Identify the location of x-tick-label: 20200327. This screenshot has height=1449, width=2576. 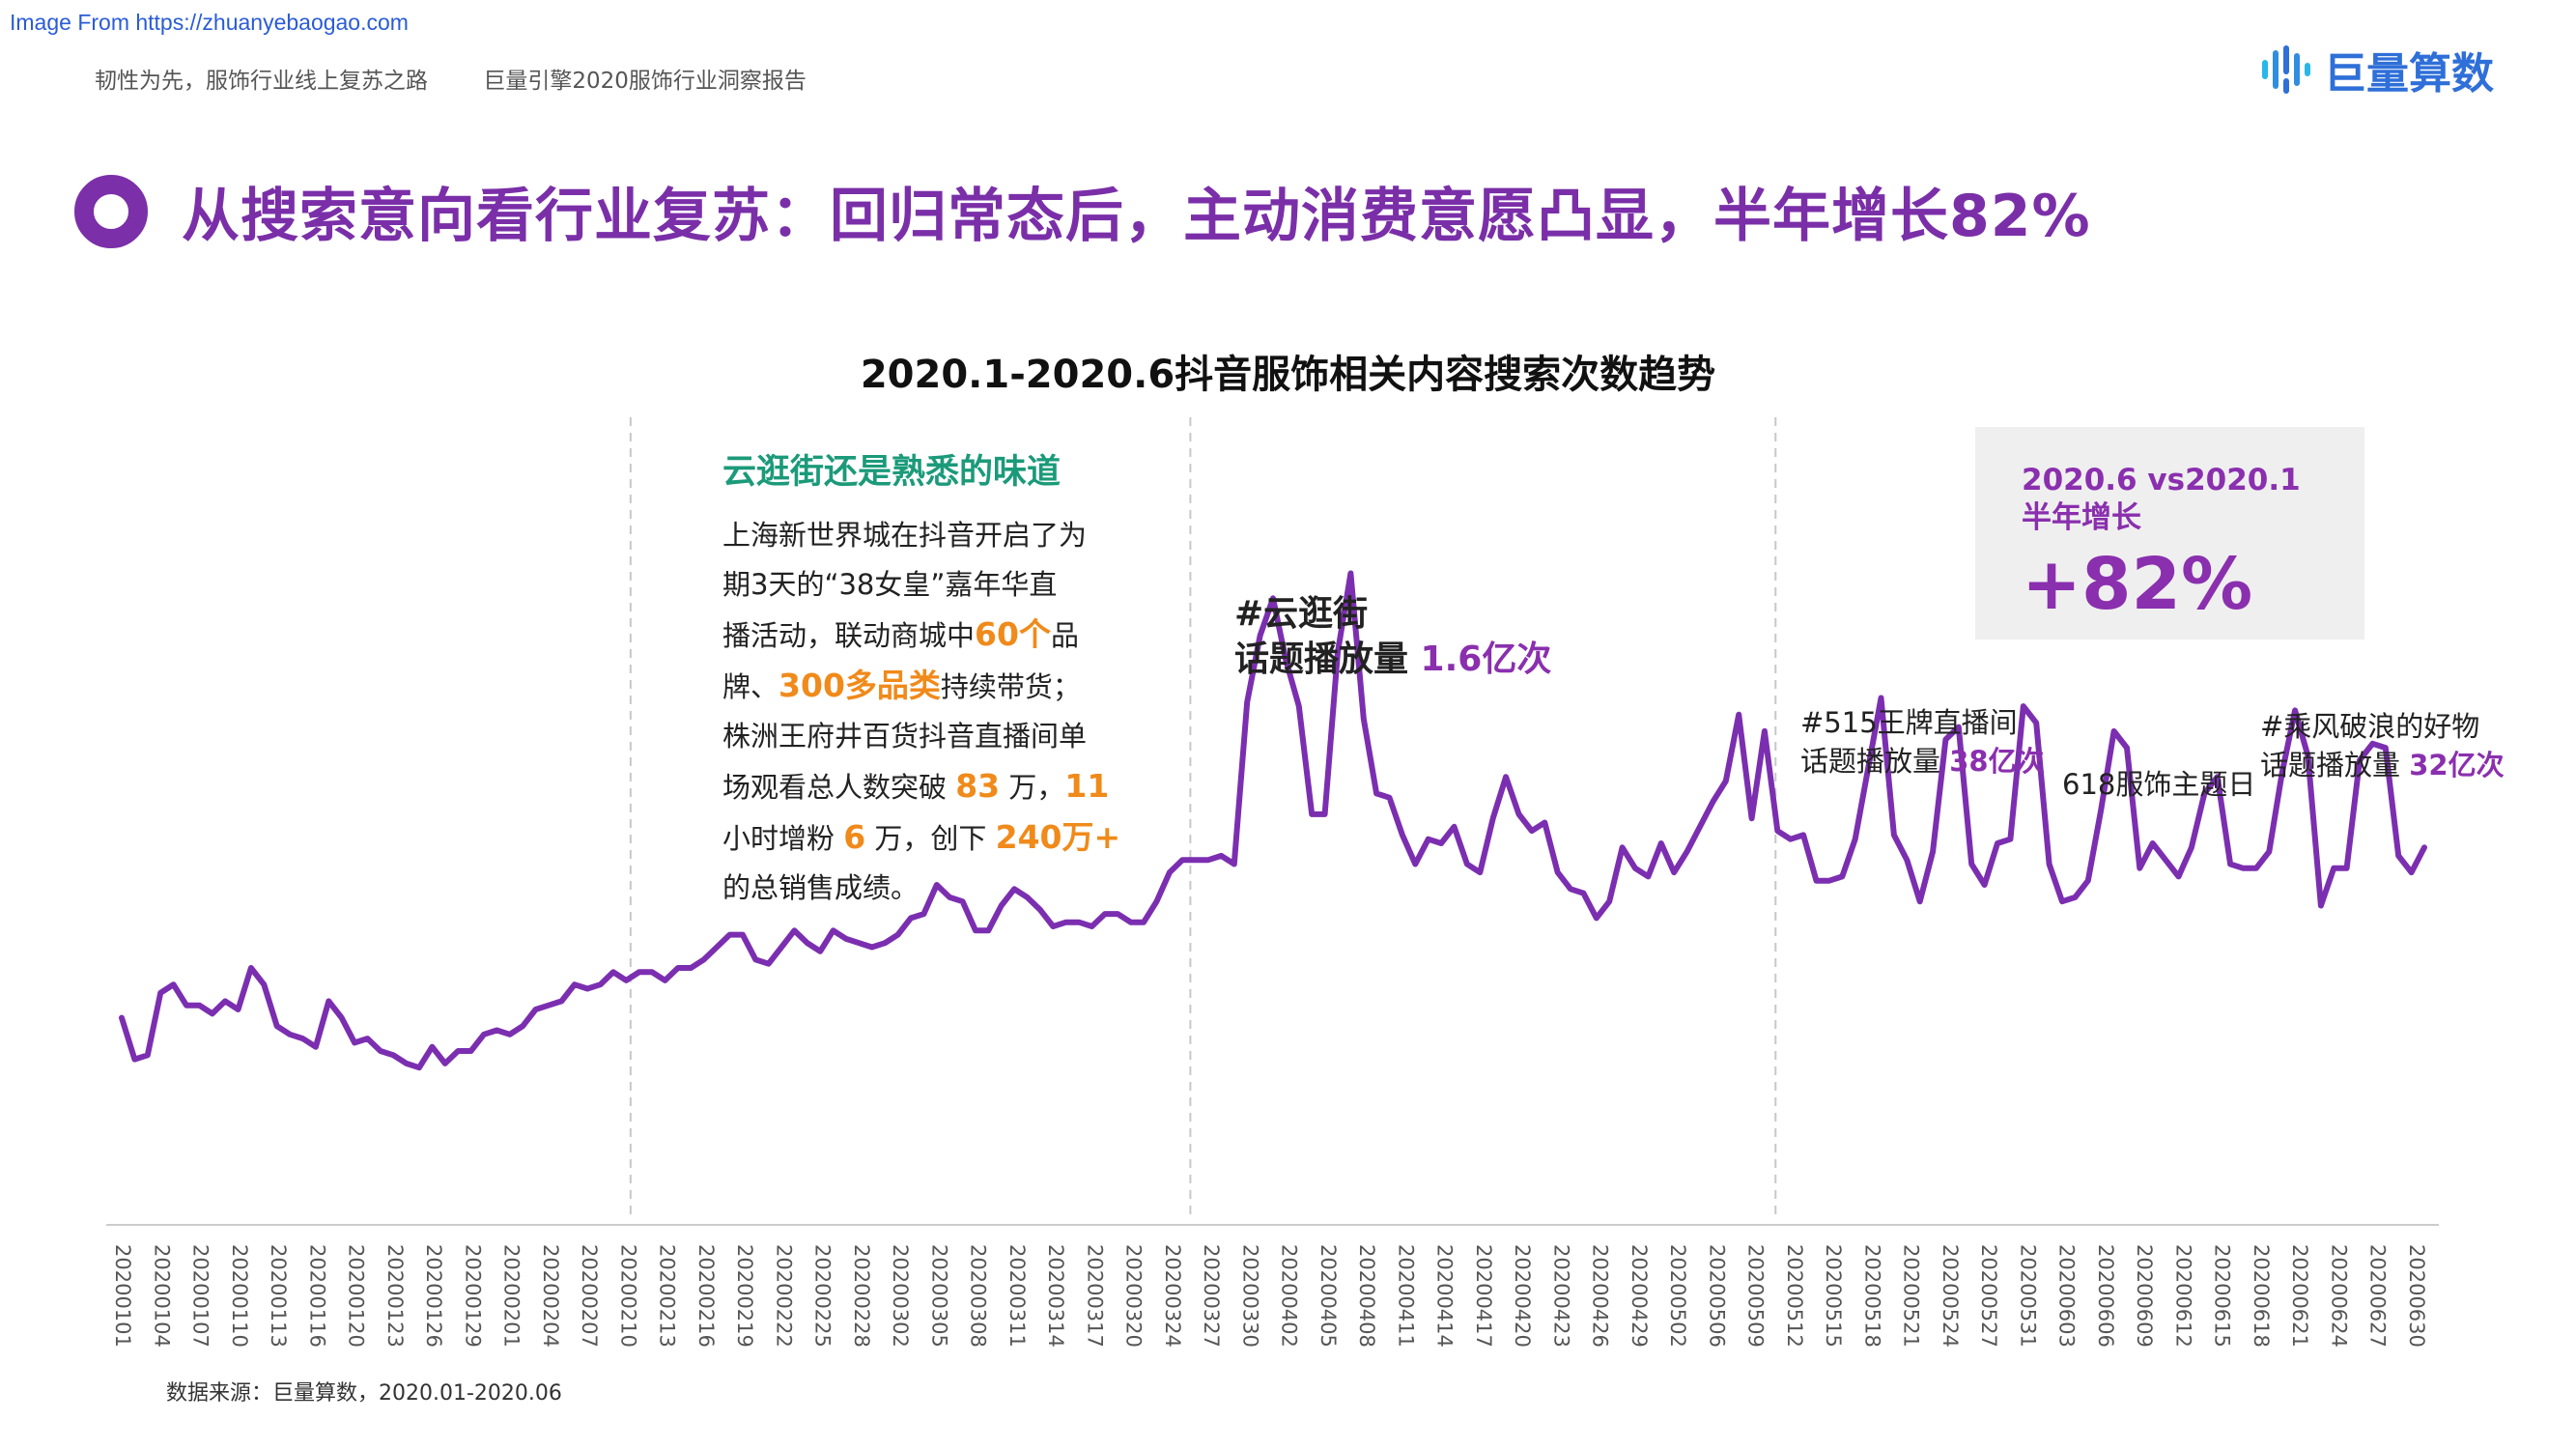
(1211, 1296).